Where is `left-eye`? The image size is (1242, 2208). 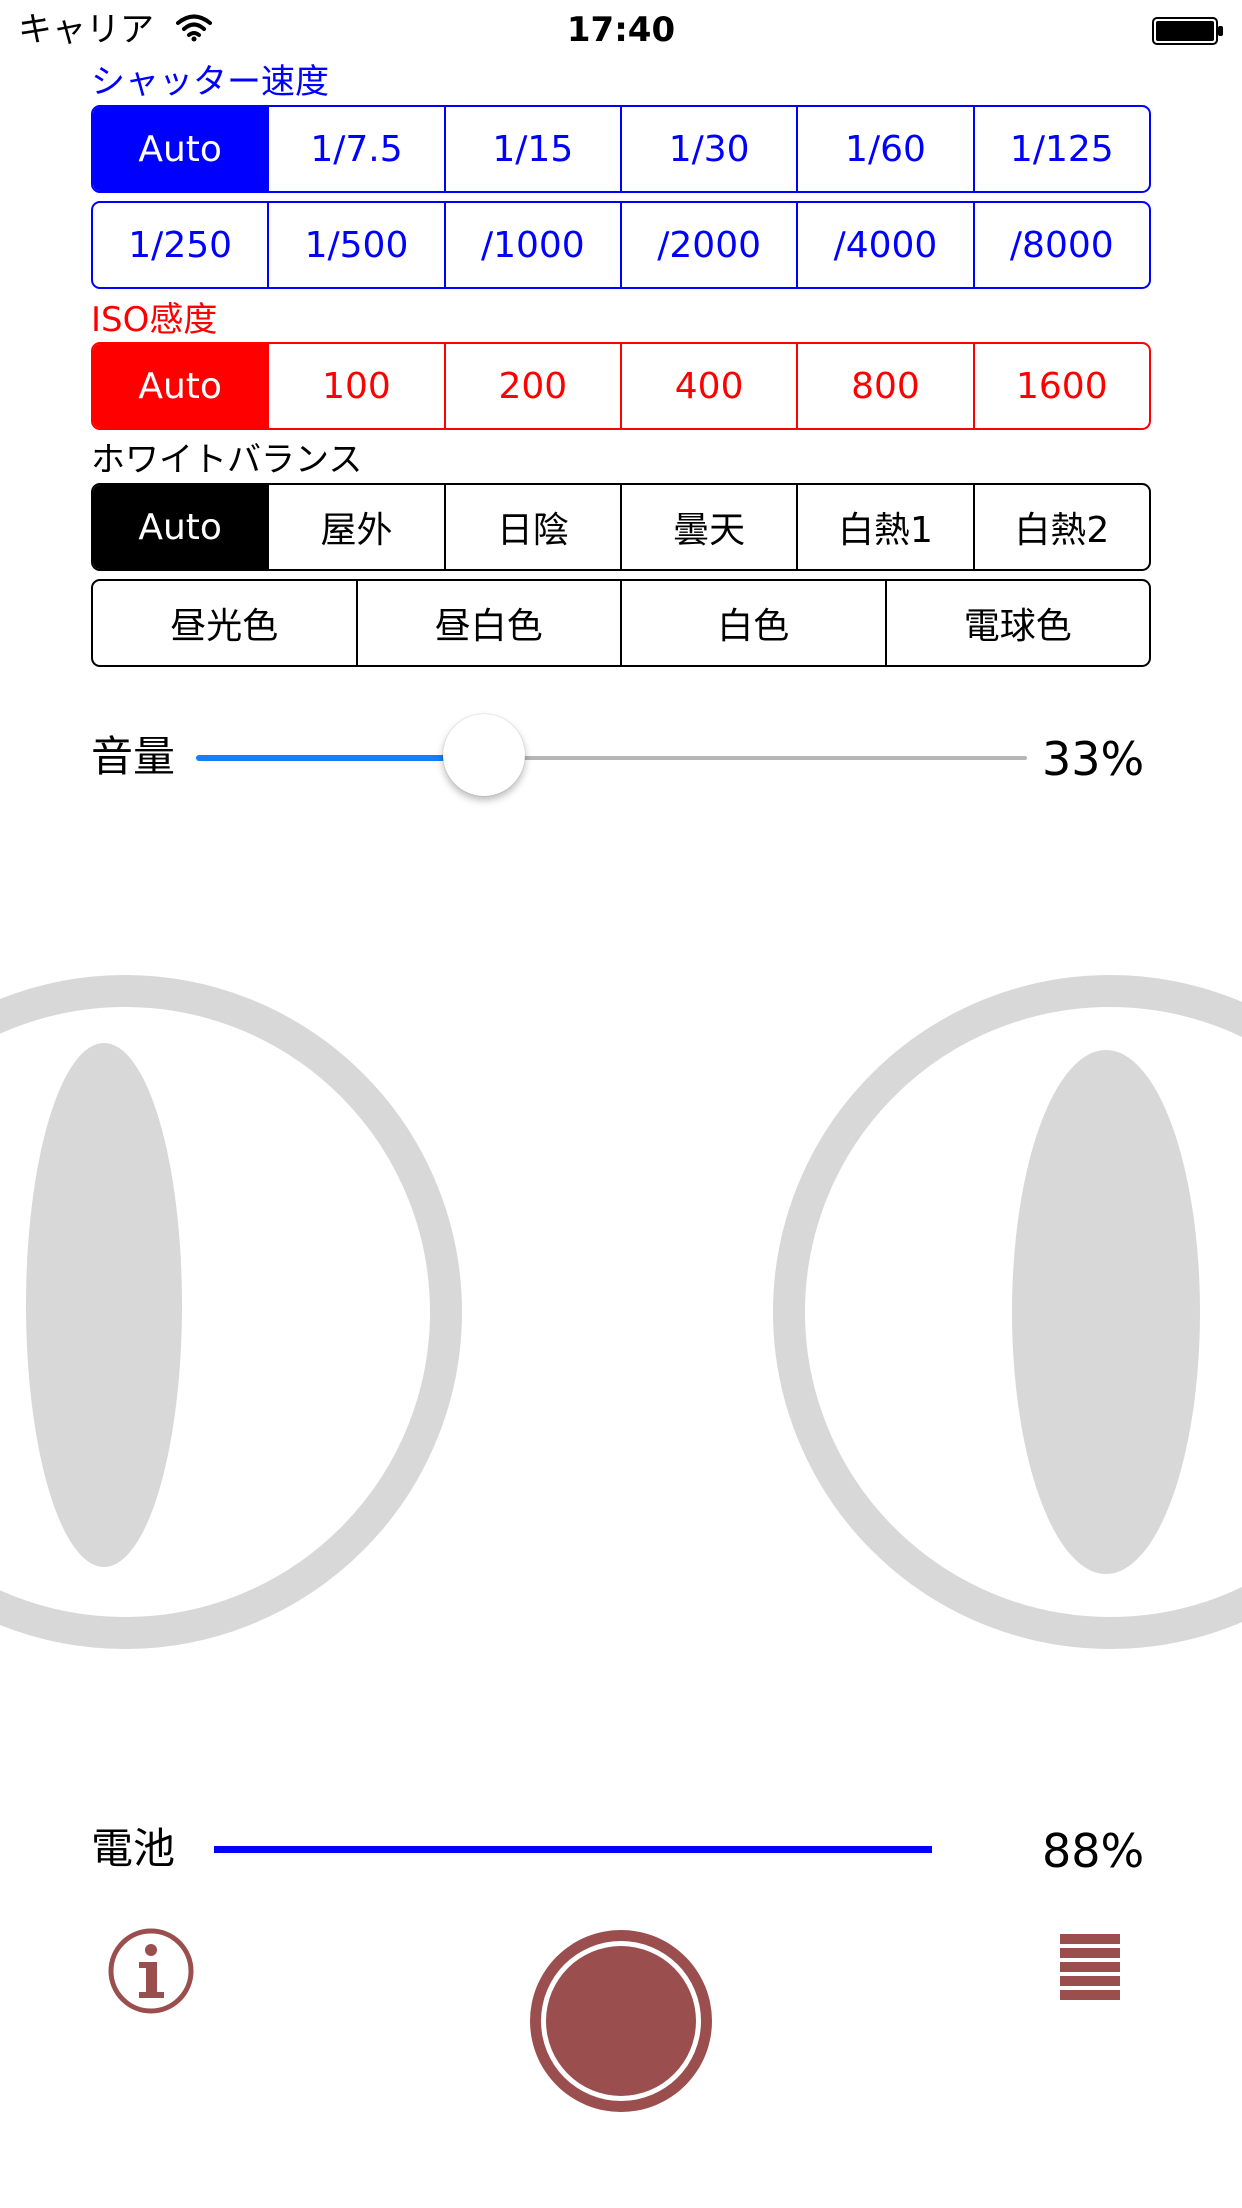
left-eye is located at coordinates (231, 1312).